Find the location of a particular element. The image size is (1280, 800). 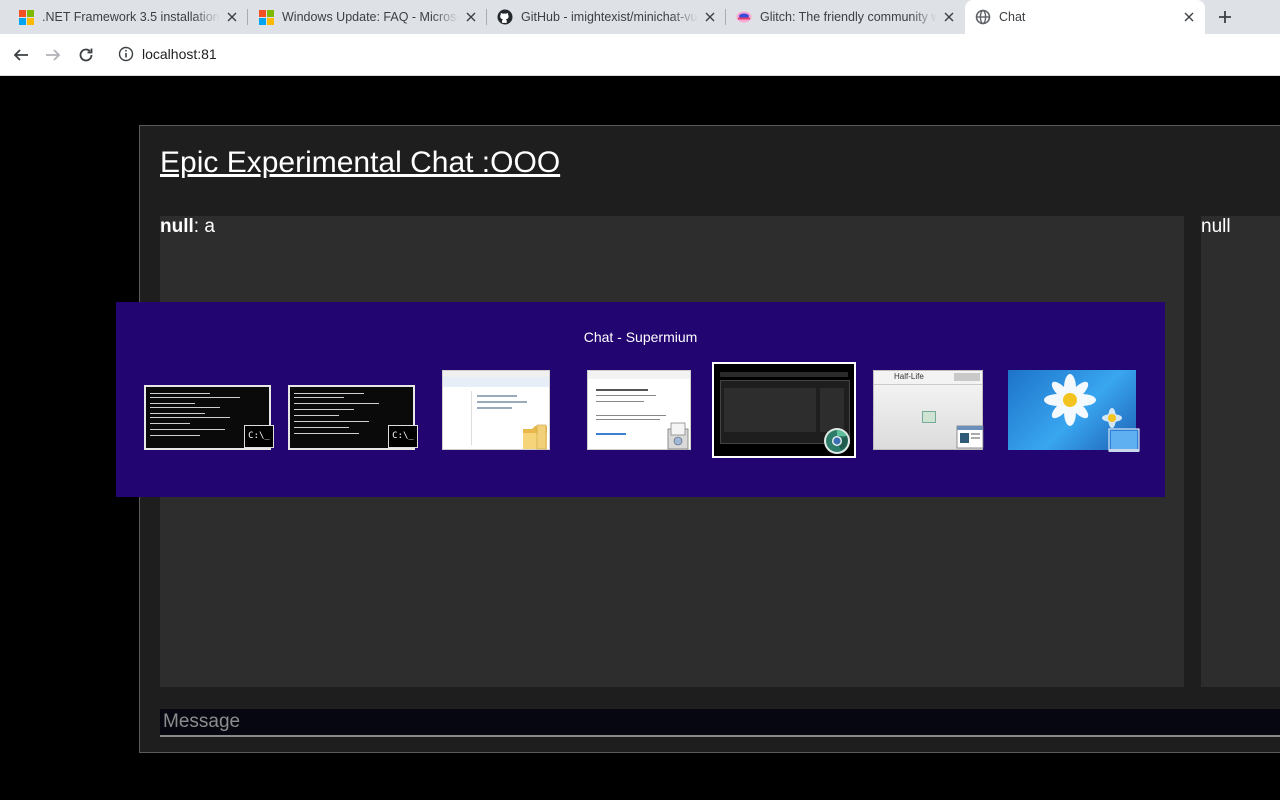

reload-button is located at coordinates (86, 55).